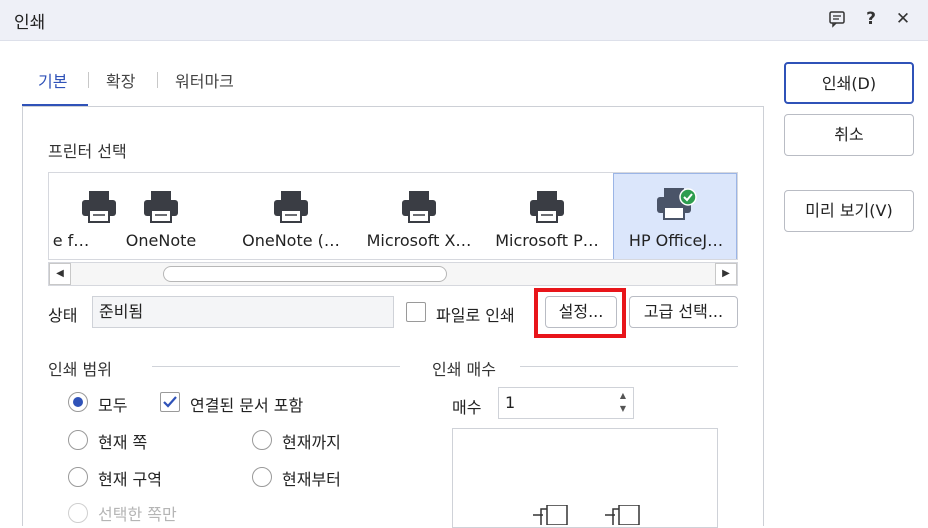 The image size is (928, 528). Describe the element at coordinates (871, 19) in the screenshot. I see `help-icon: ?` at that location.